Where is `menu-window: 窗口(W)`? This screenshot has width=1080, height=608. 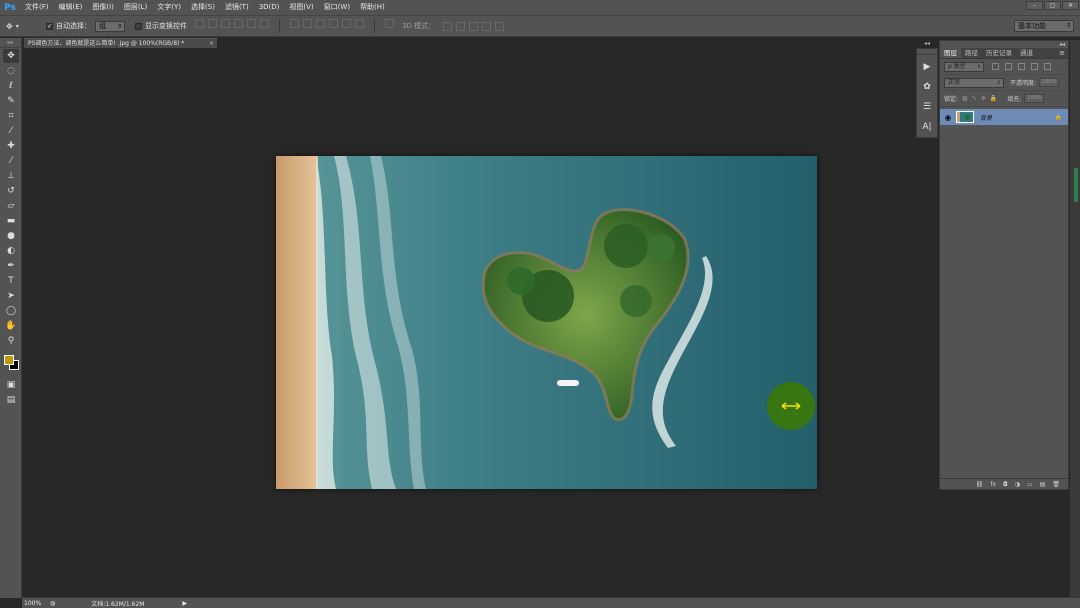
menu-window: 窗口(W) is located at coordinates (337, 7).